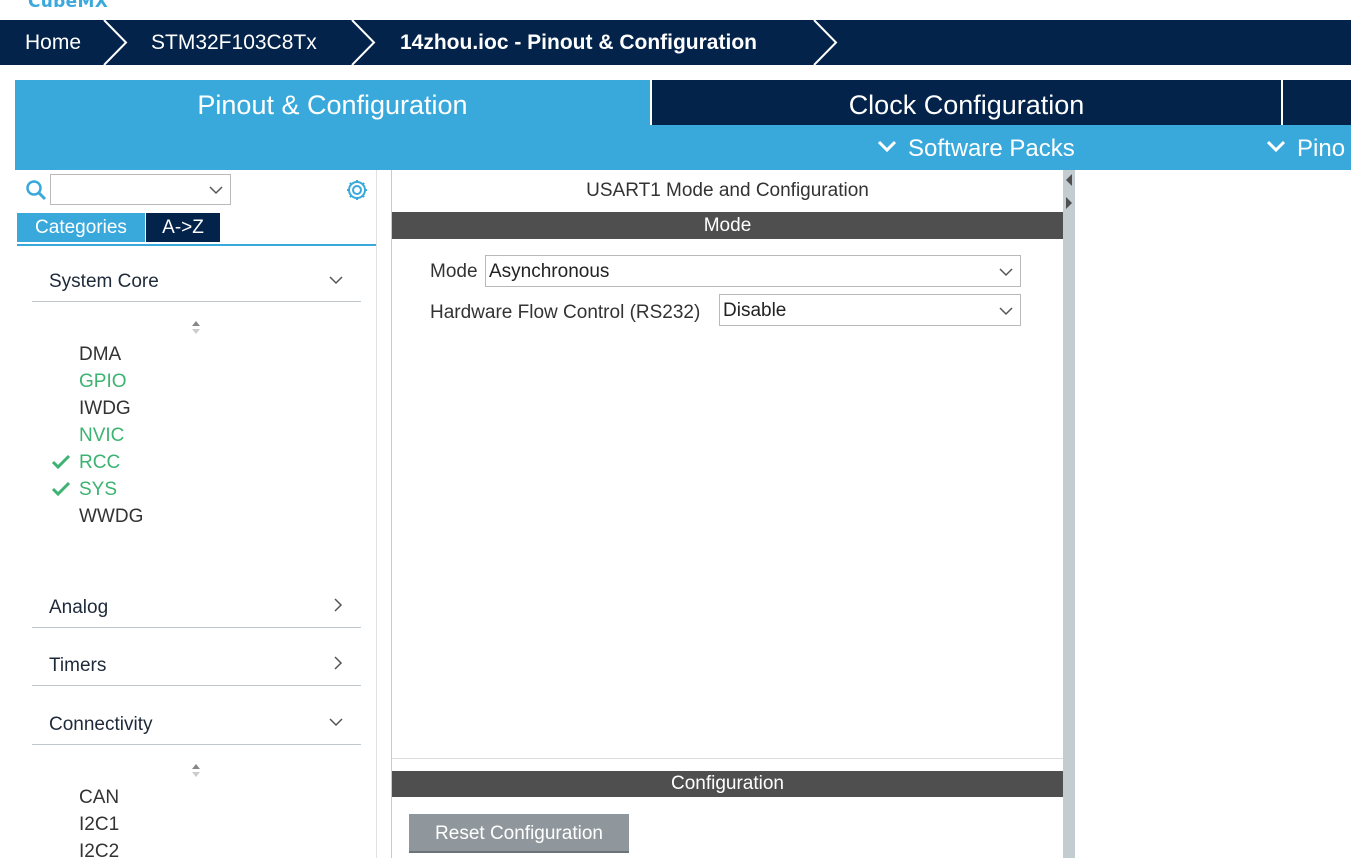  Describe the element at coordinates (565, 312) in the screenshot. I see `flow-control-label: Hardware Flow Control (RS232)` at that location.